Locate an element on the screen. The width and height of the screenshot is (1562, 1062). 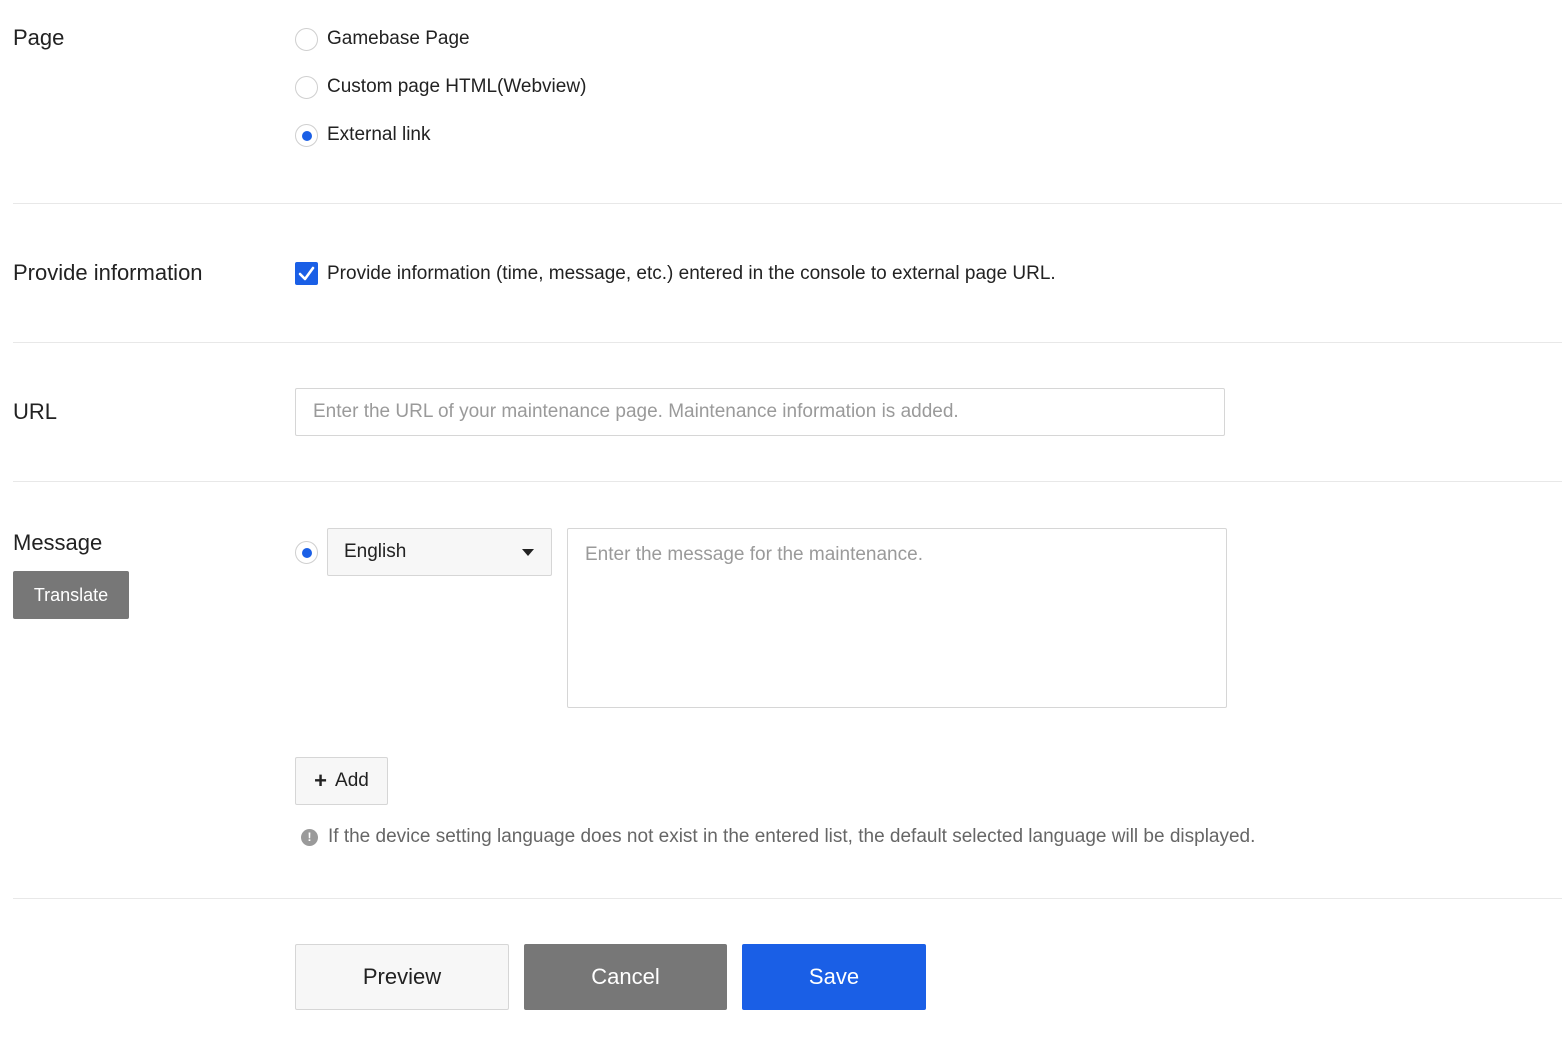
page-option-custom-html-label: Custom page HTML(Webview) is located at coordinates (457, 86).